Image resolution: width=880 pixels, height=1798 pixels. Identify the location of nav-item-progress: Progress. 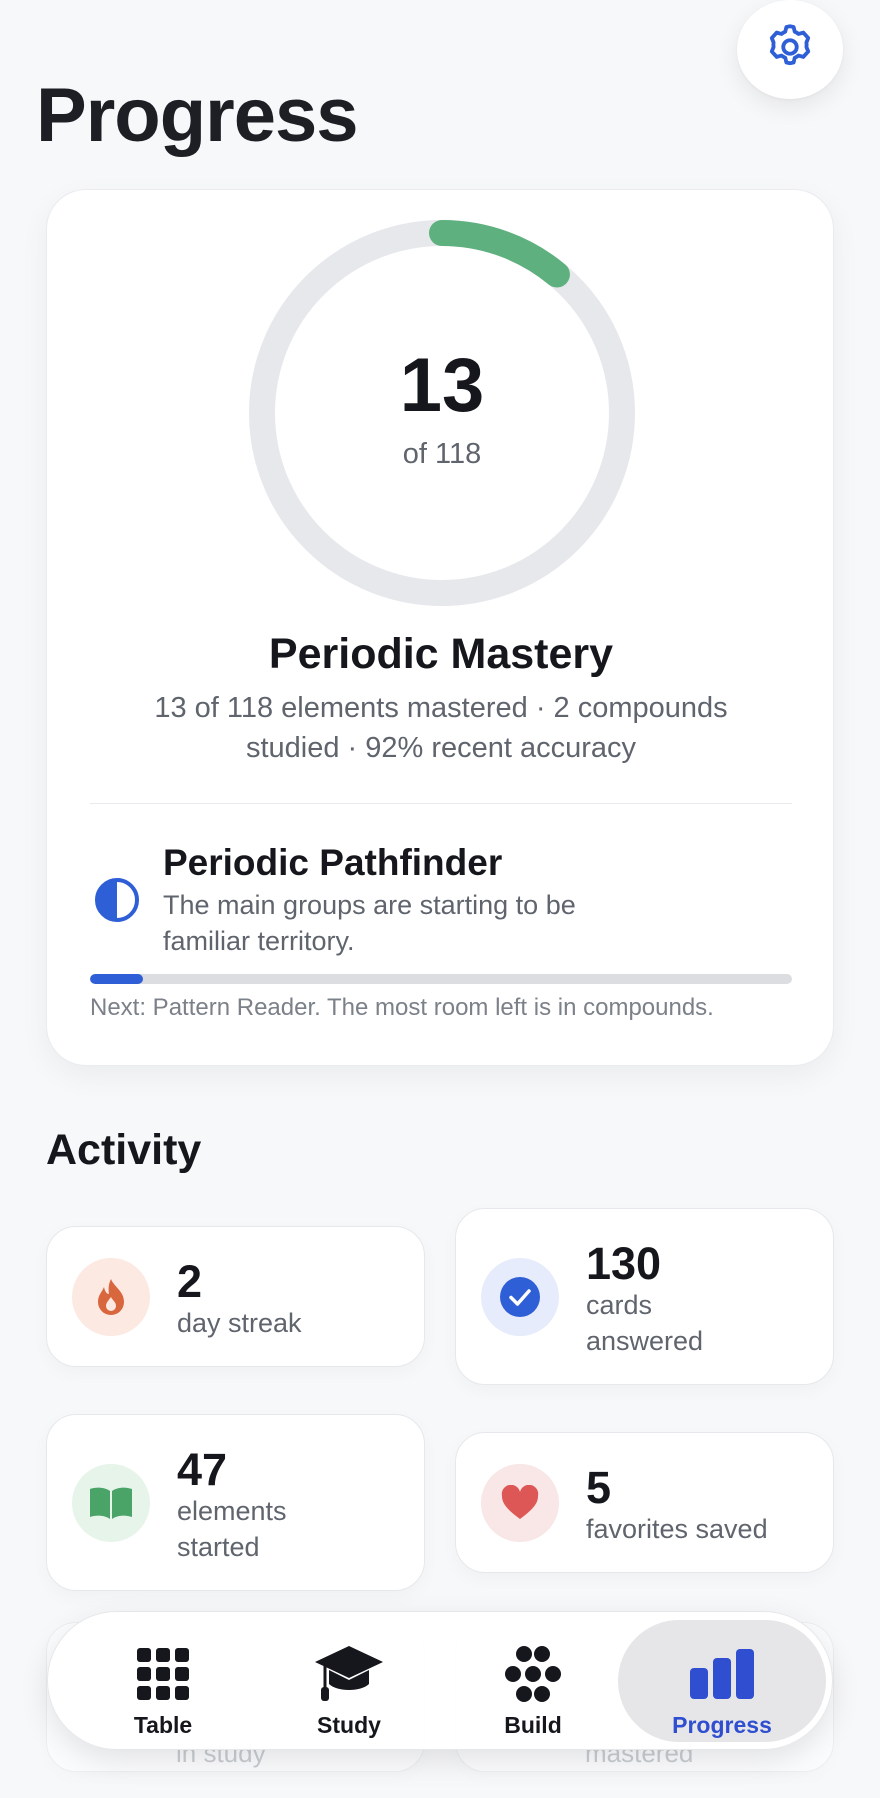
(722, 1681).